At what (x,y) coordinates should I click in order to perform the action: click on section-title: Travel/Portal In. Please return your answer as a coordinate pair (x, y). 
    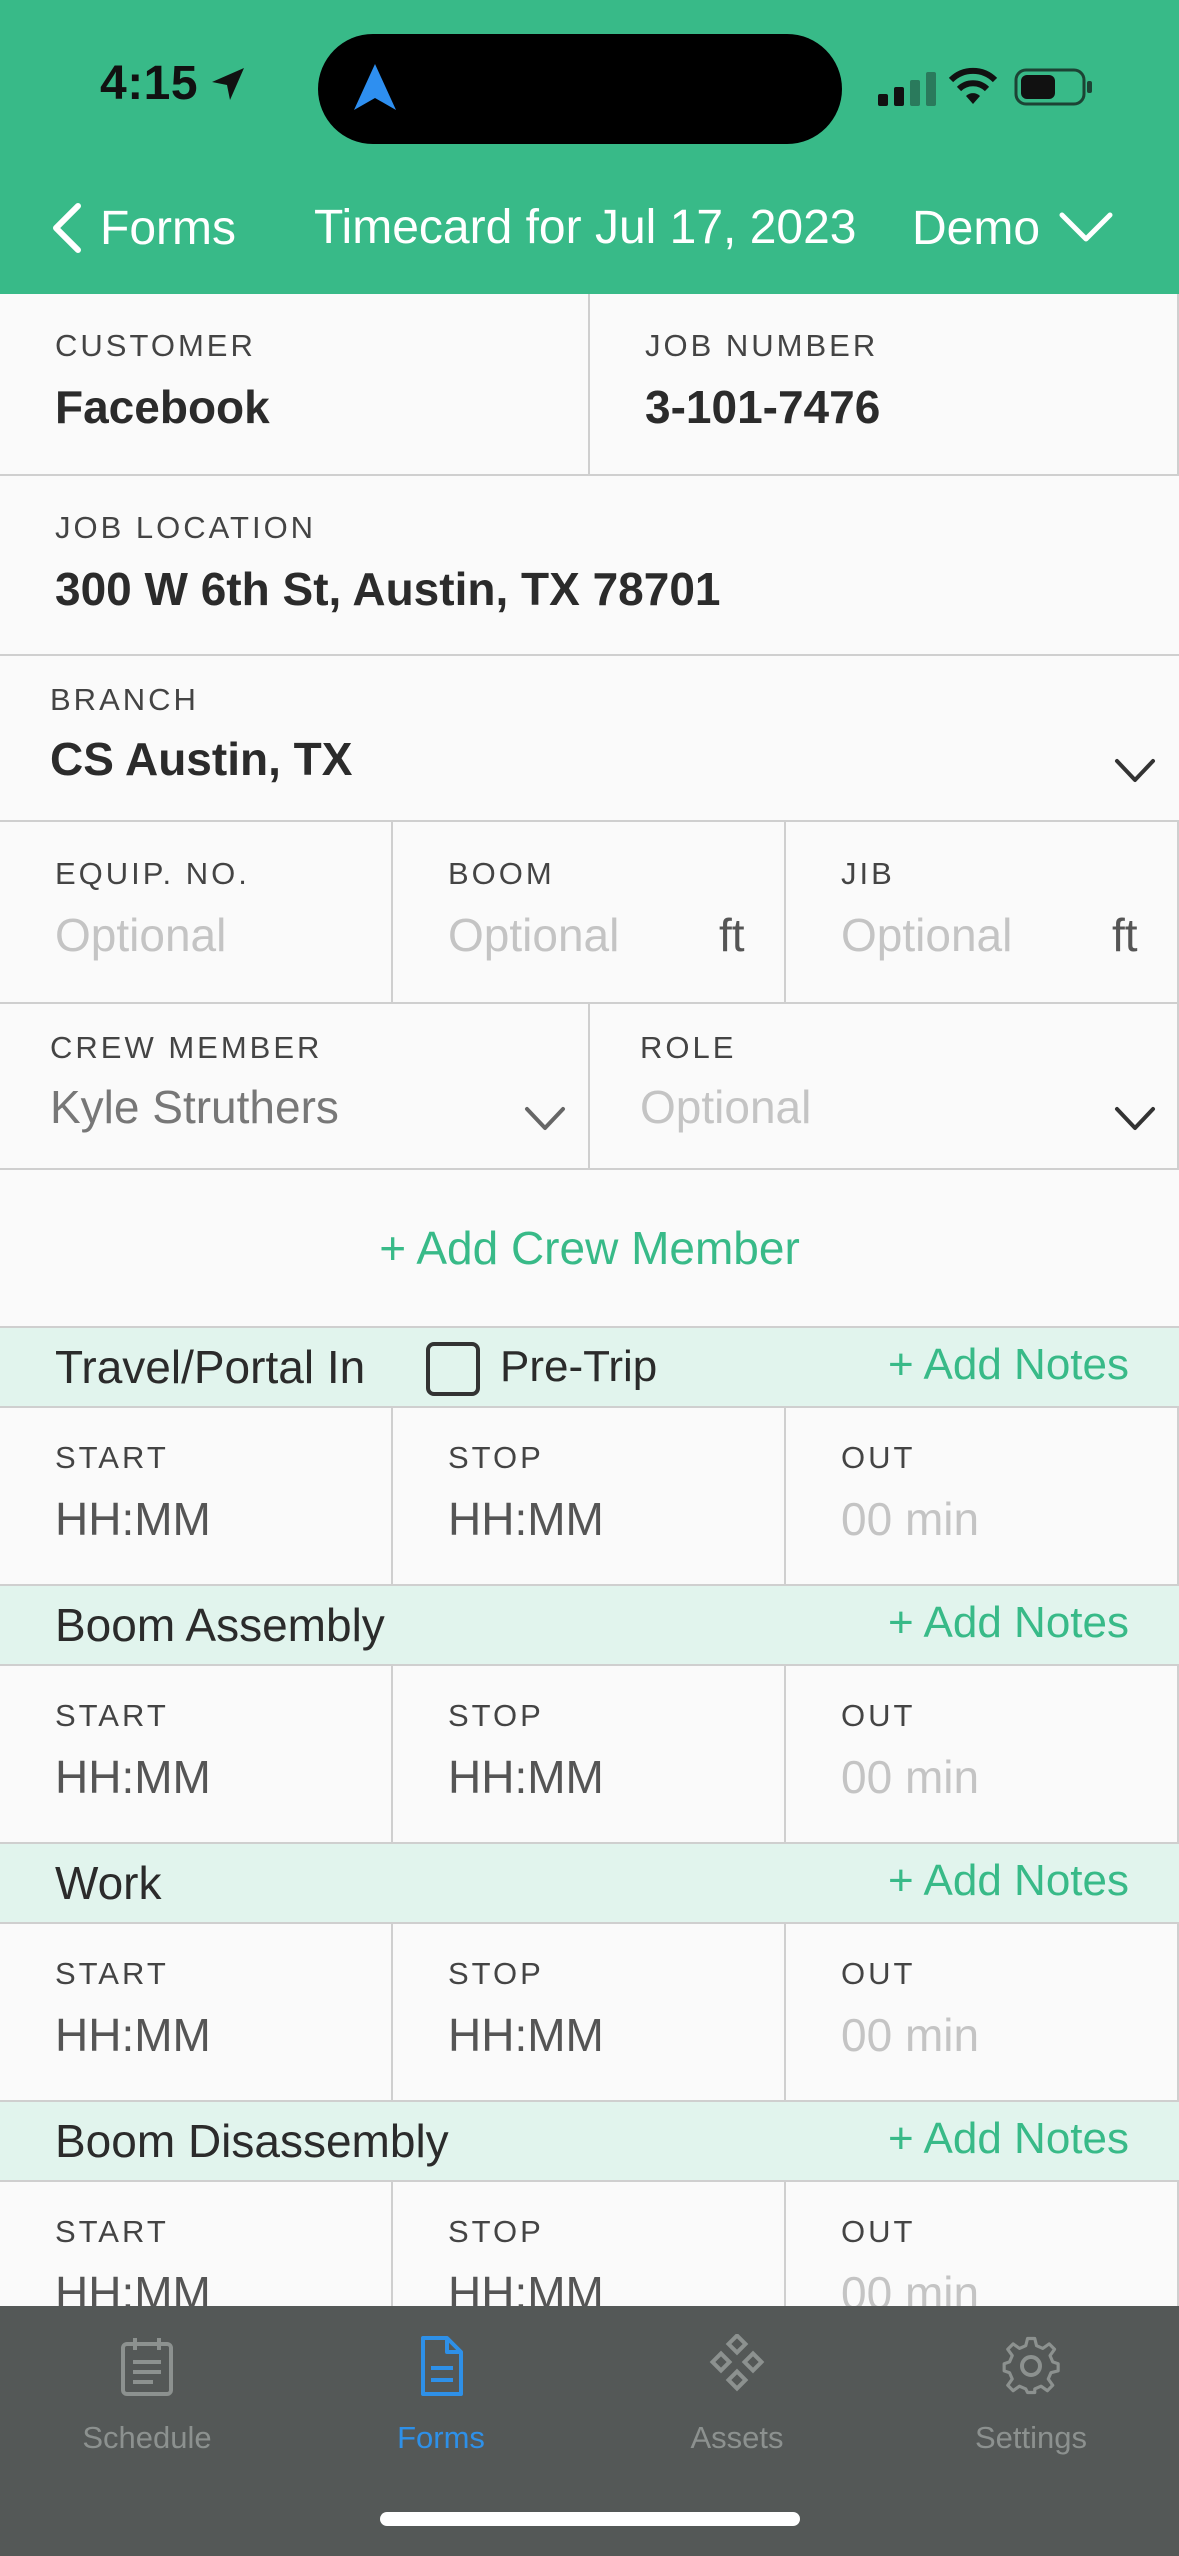
    Looking at the image, I should click on (210, 1367).